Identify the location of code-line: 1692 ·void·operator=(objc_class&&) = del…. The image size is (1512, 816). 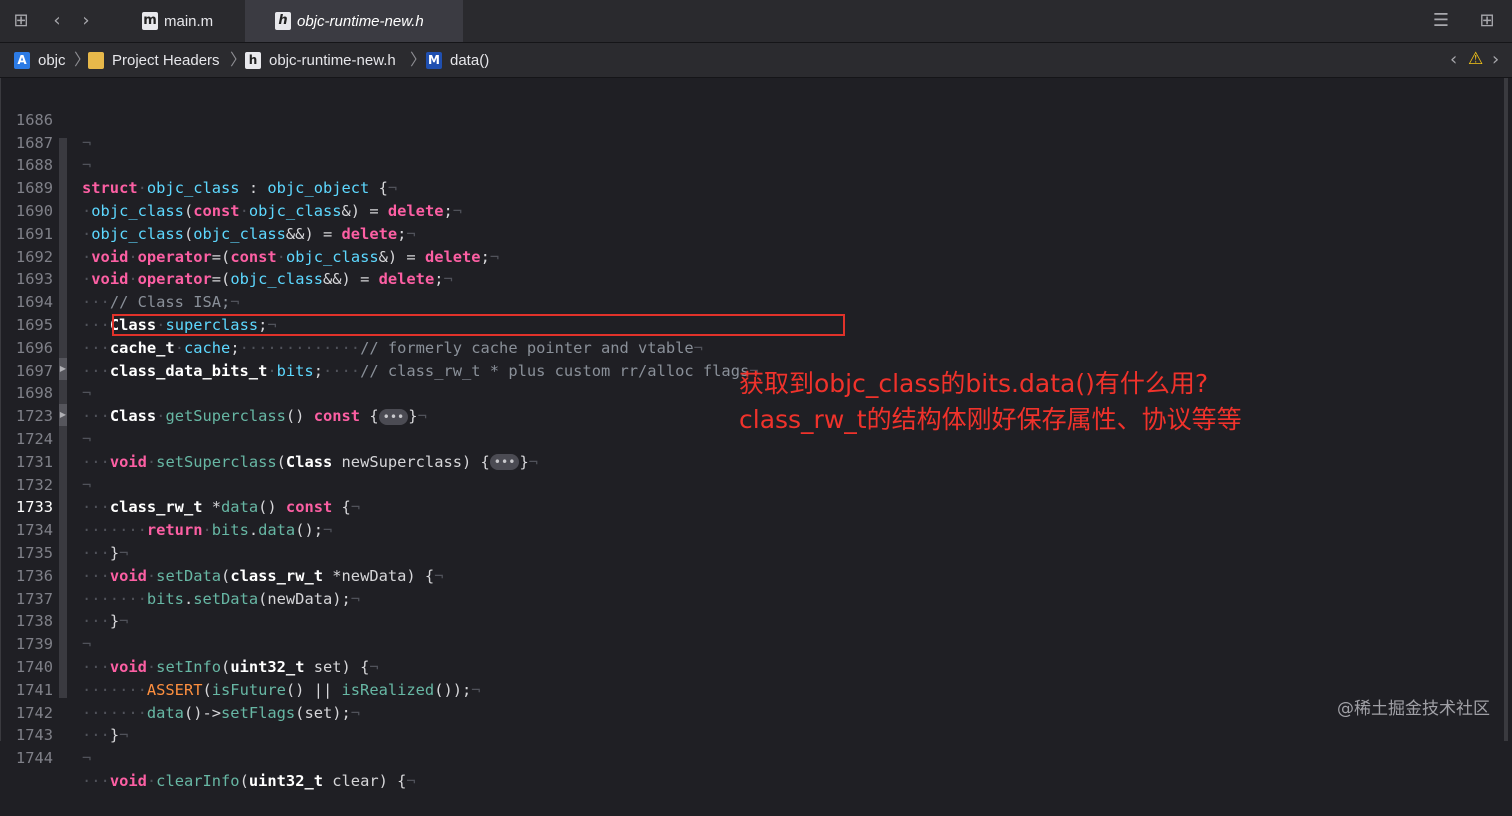
(751, 256).